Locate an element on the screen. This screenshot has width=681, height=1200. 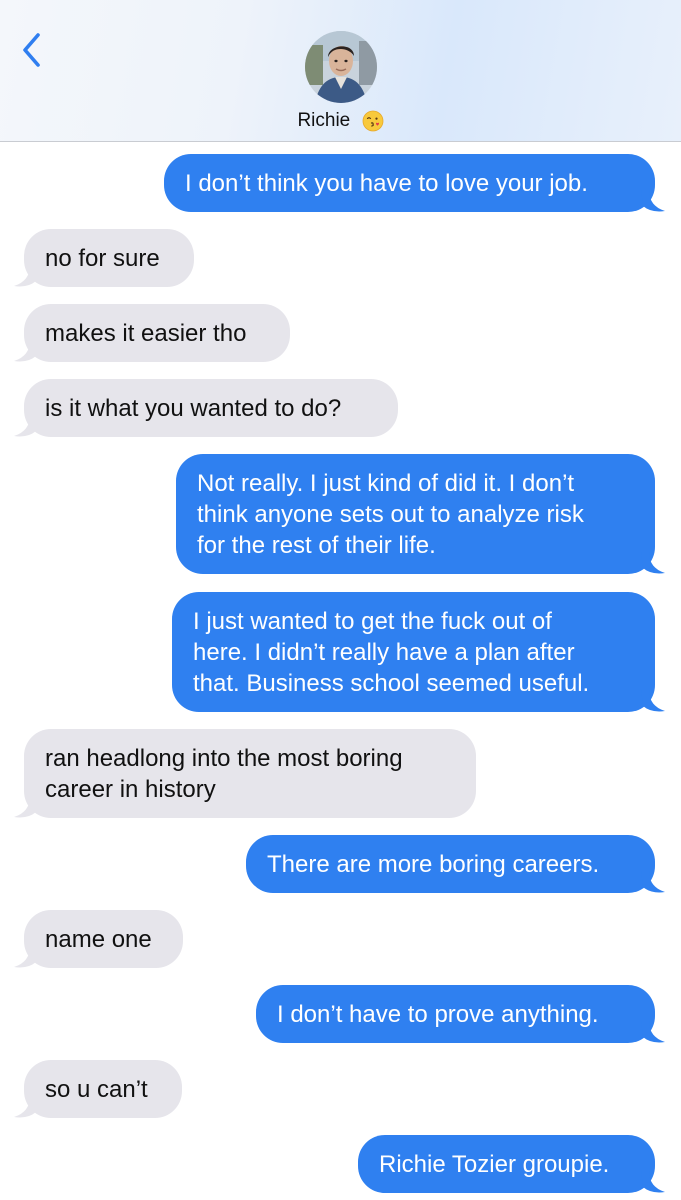
received-message-bubble: is it what you wanted to do? is located at coordinates (206, 408).